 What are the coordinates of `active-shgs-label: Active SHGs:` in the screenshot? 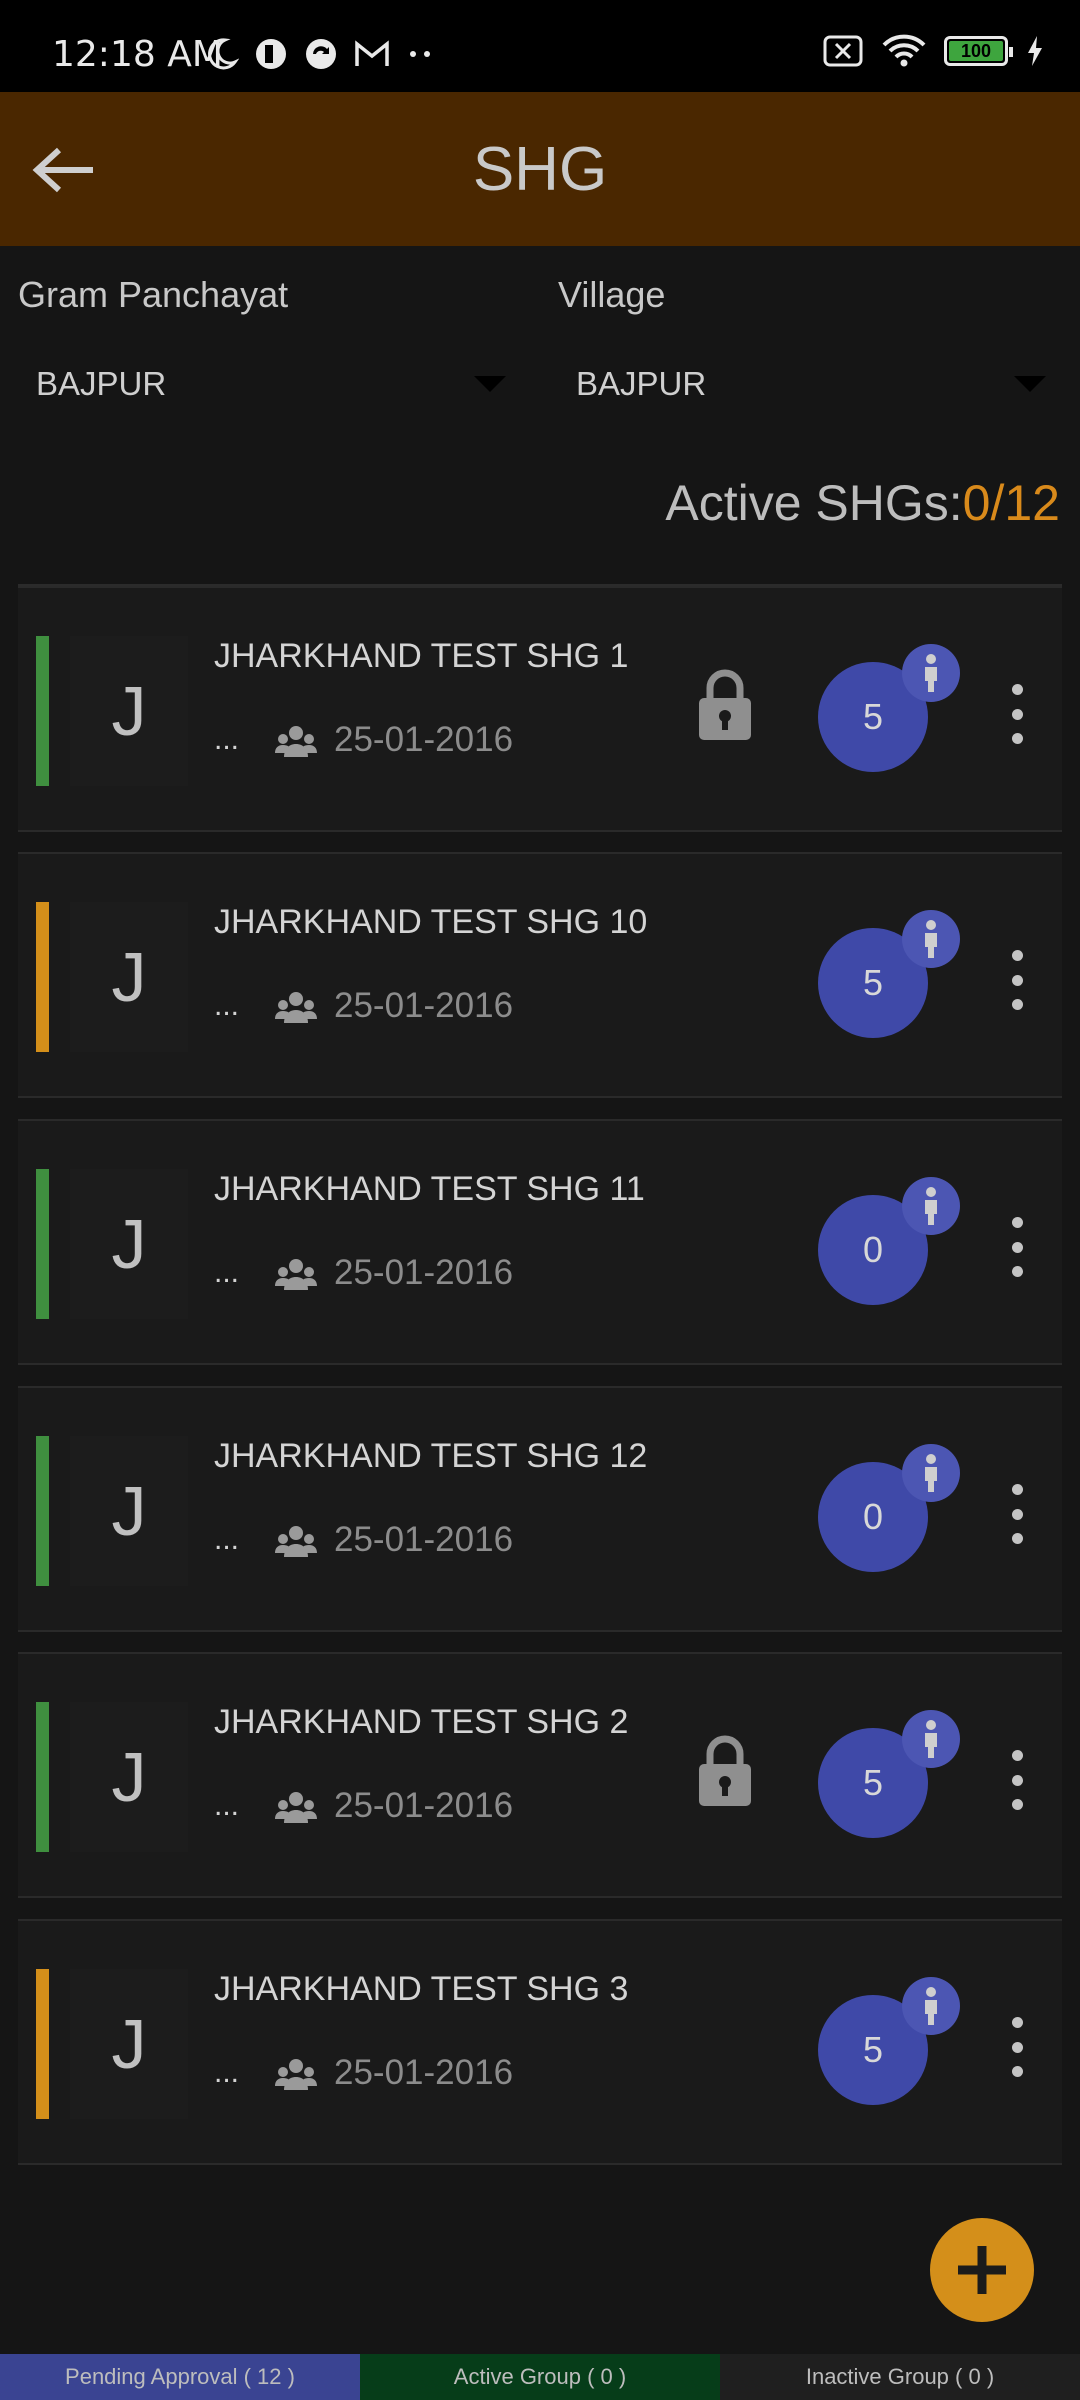 It's located at (814, 503).